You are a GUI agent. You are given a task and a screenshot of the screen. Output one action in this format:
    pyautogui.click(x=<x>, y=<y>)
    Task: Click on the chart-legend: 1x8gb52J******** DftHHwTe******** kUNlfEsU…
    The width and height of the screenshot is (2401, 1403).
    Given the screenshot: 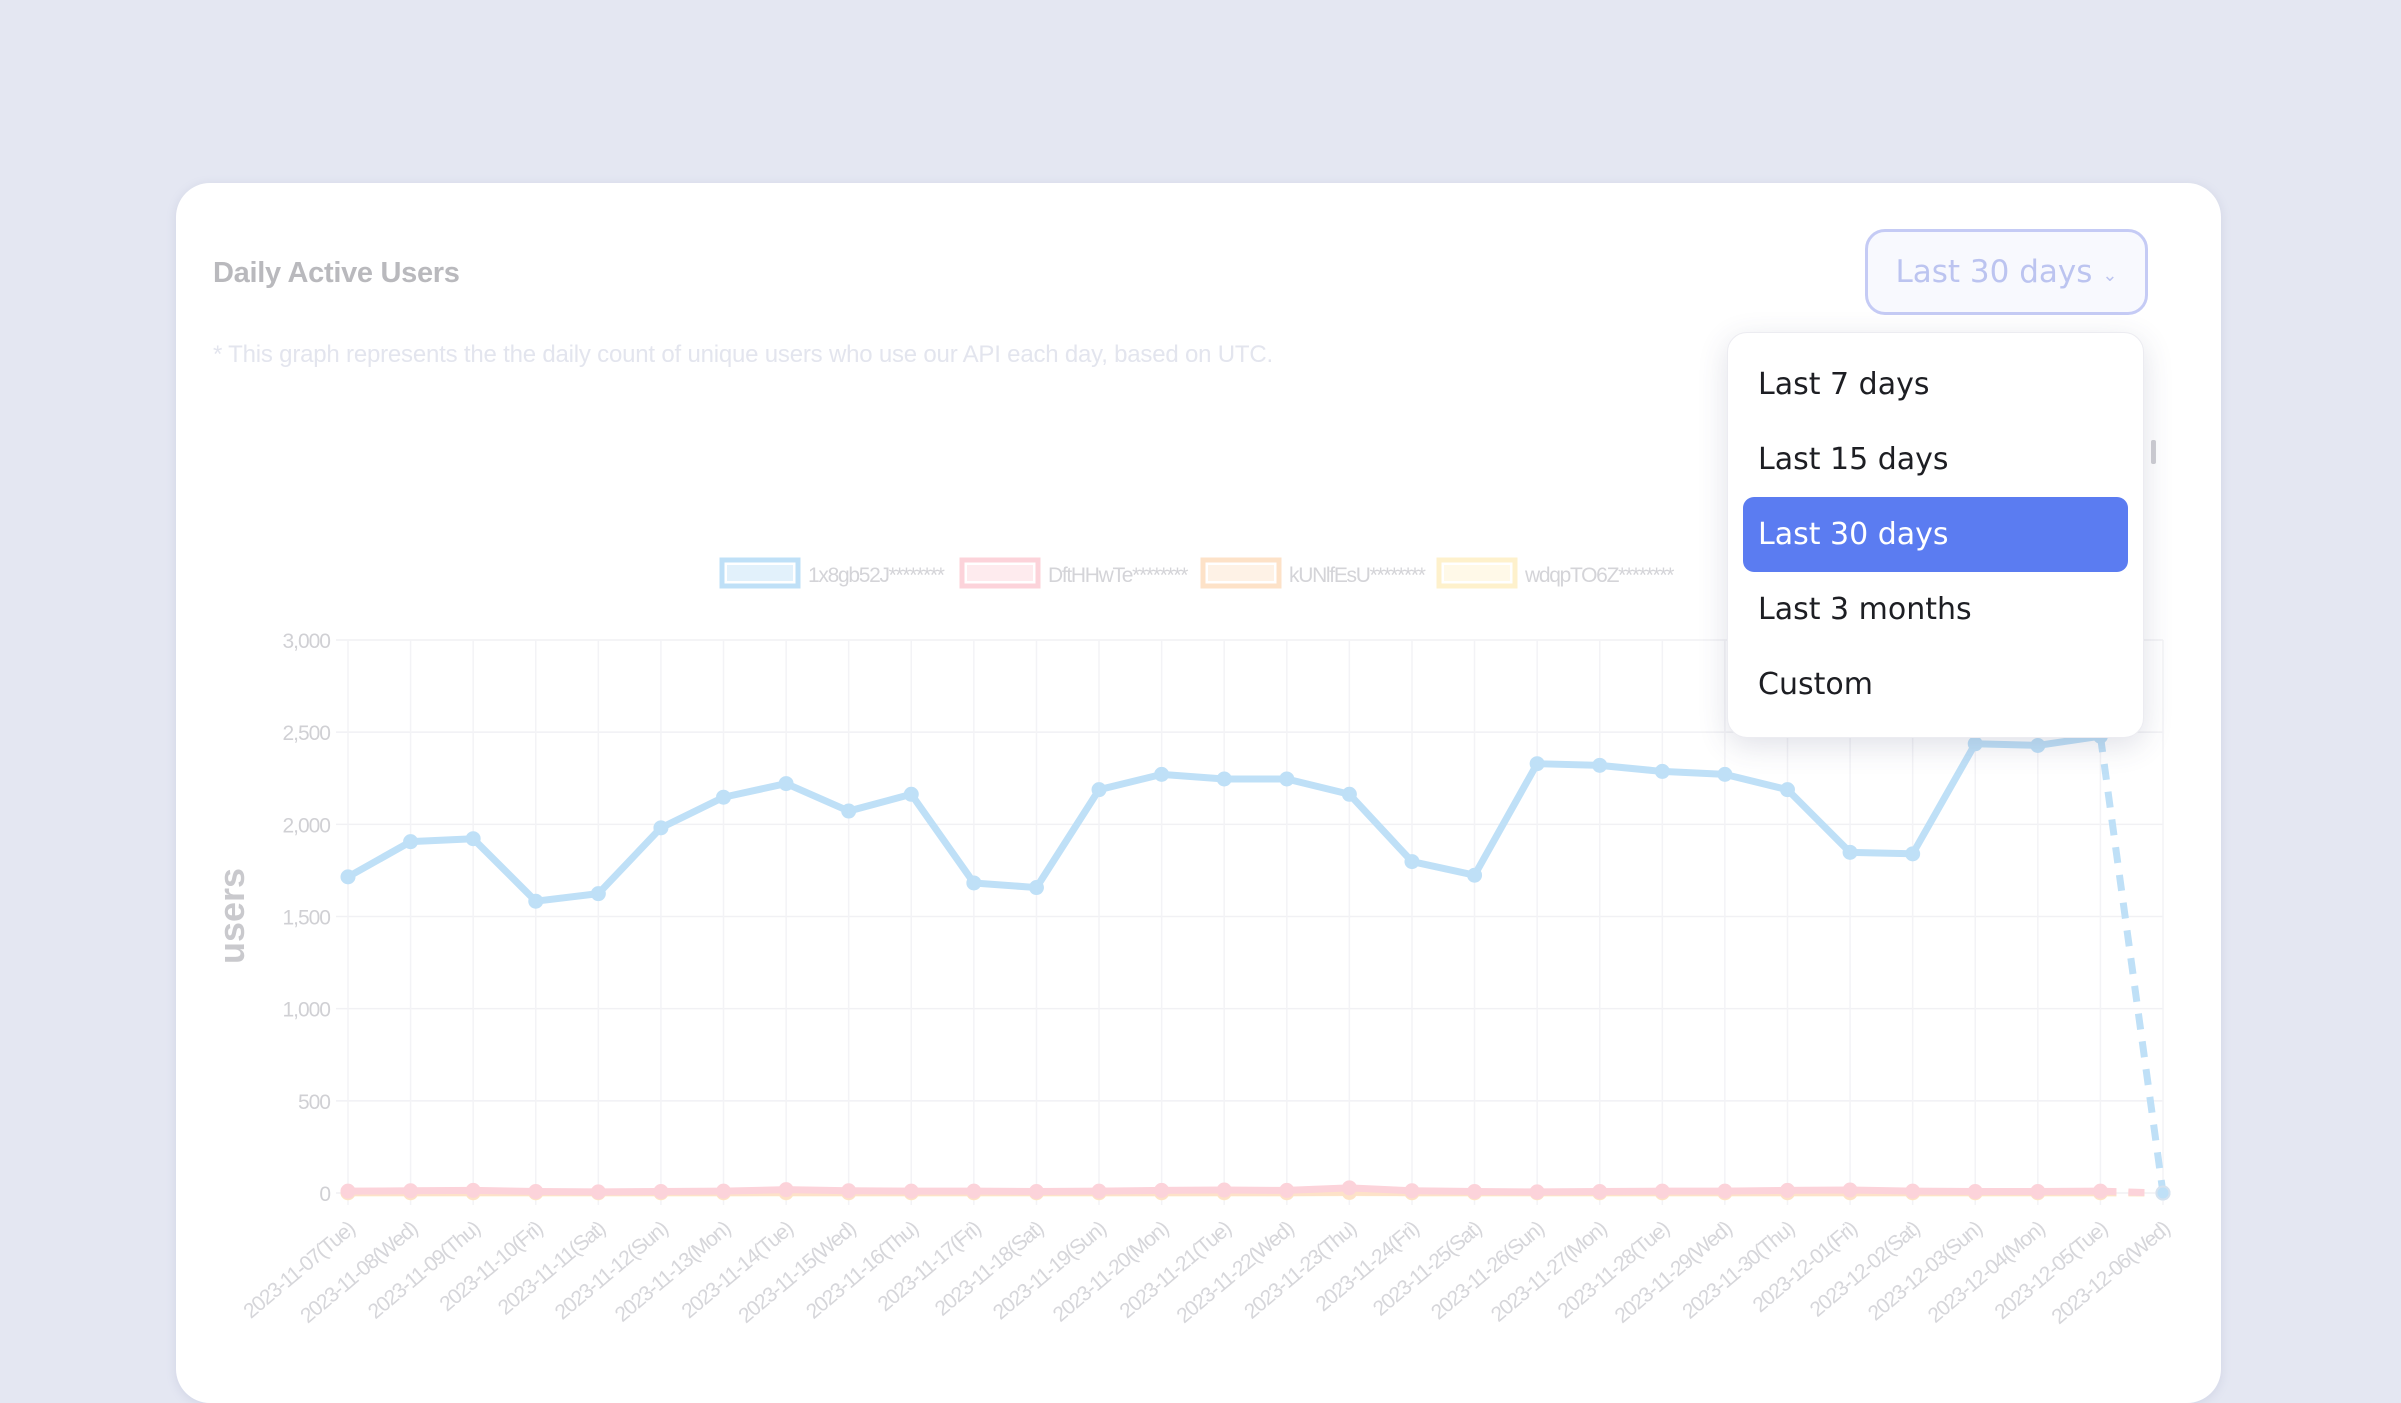 What is the action you would take?
    pyautogui.click(x=1198, y=573)
    